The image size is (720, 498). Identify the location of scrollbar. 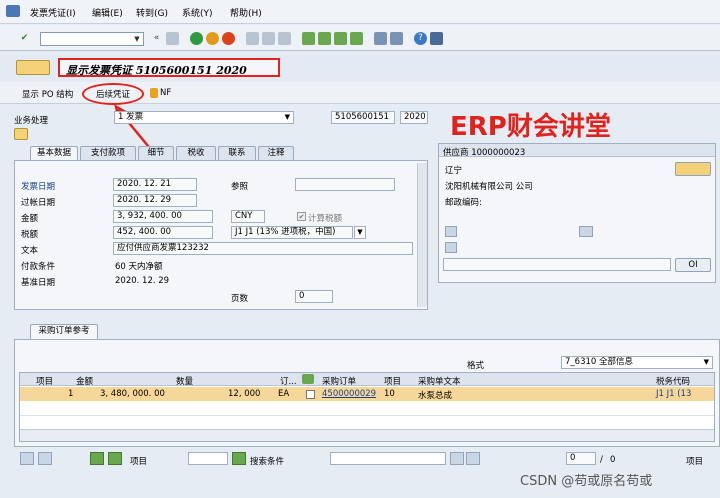
(422, 235).